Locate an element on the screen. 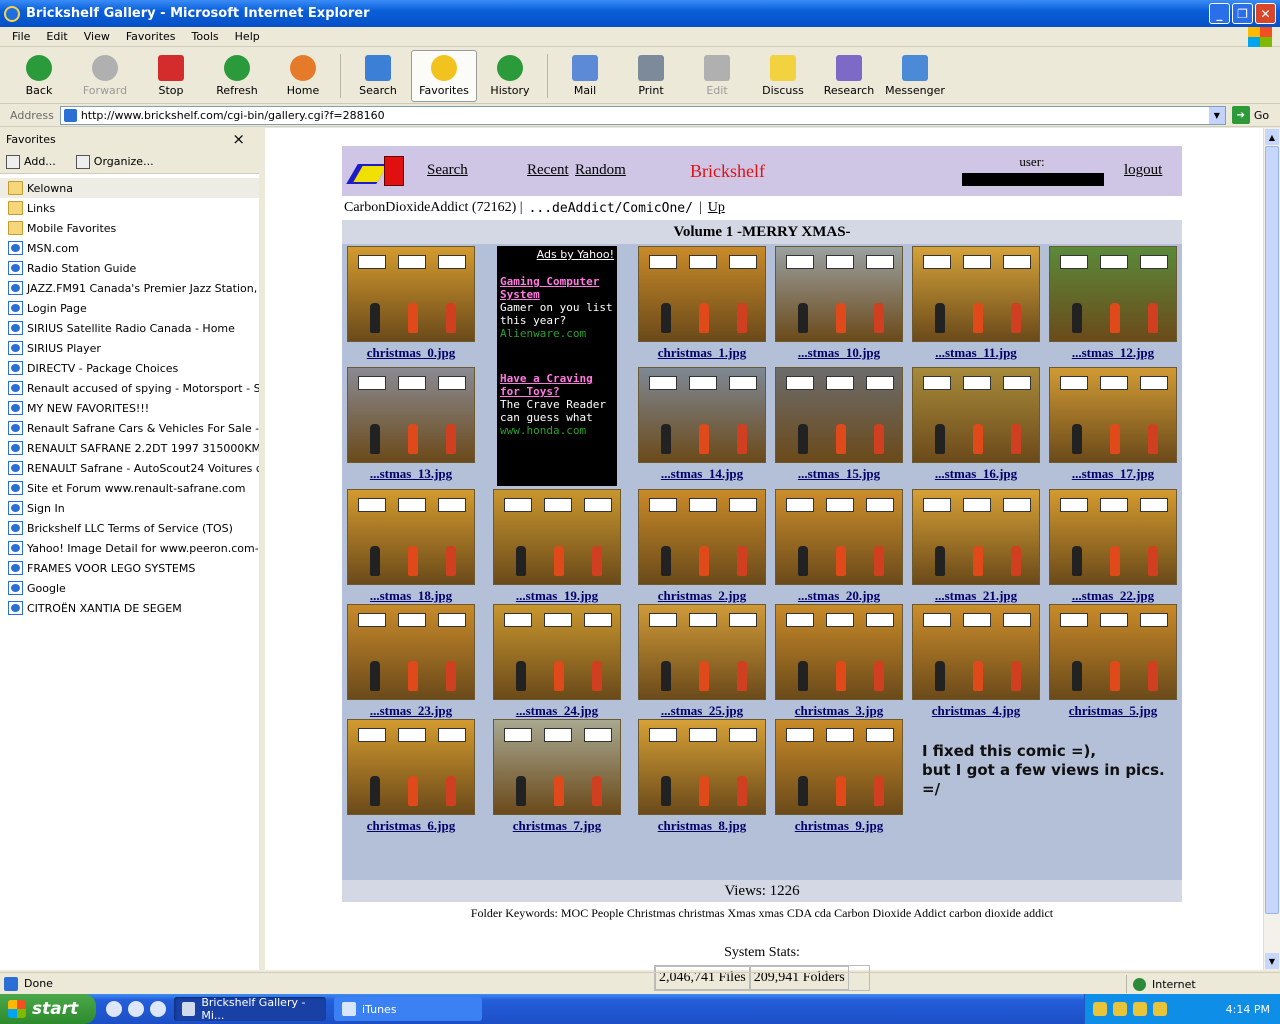 This screenshot has width=1280, height=1024. brickshelf-logo is located at coordinates (376, 170).